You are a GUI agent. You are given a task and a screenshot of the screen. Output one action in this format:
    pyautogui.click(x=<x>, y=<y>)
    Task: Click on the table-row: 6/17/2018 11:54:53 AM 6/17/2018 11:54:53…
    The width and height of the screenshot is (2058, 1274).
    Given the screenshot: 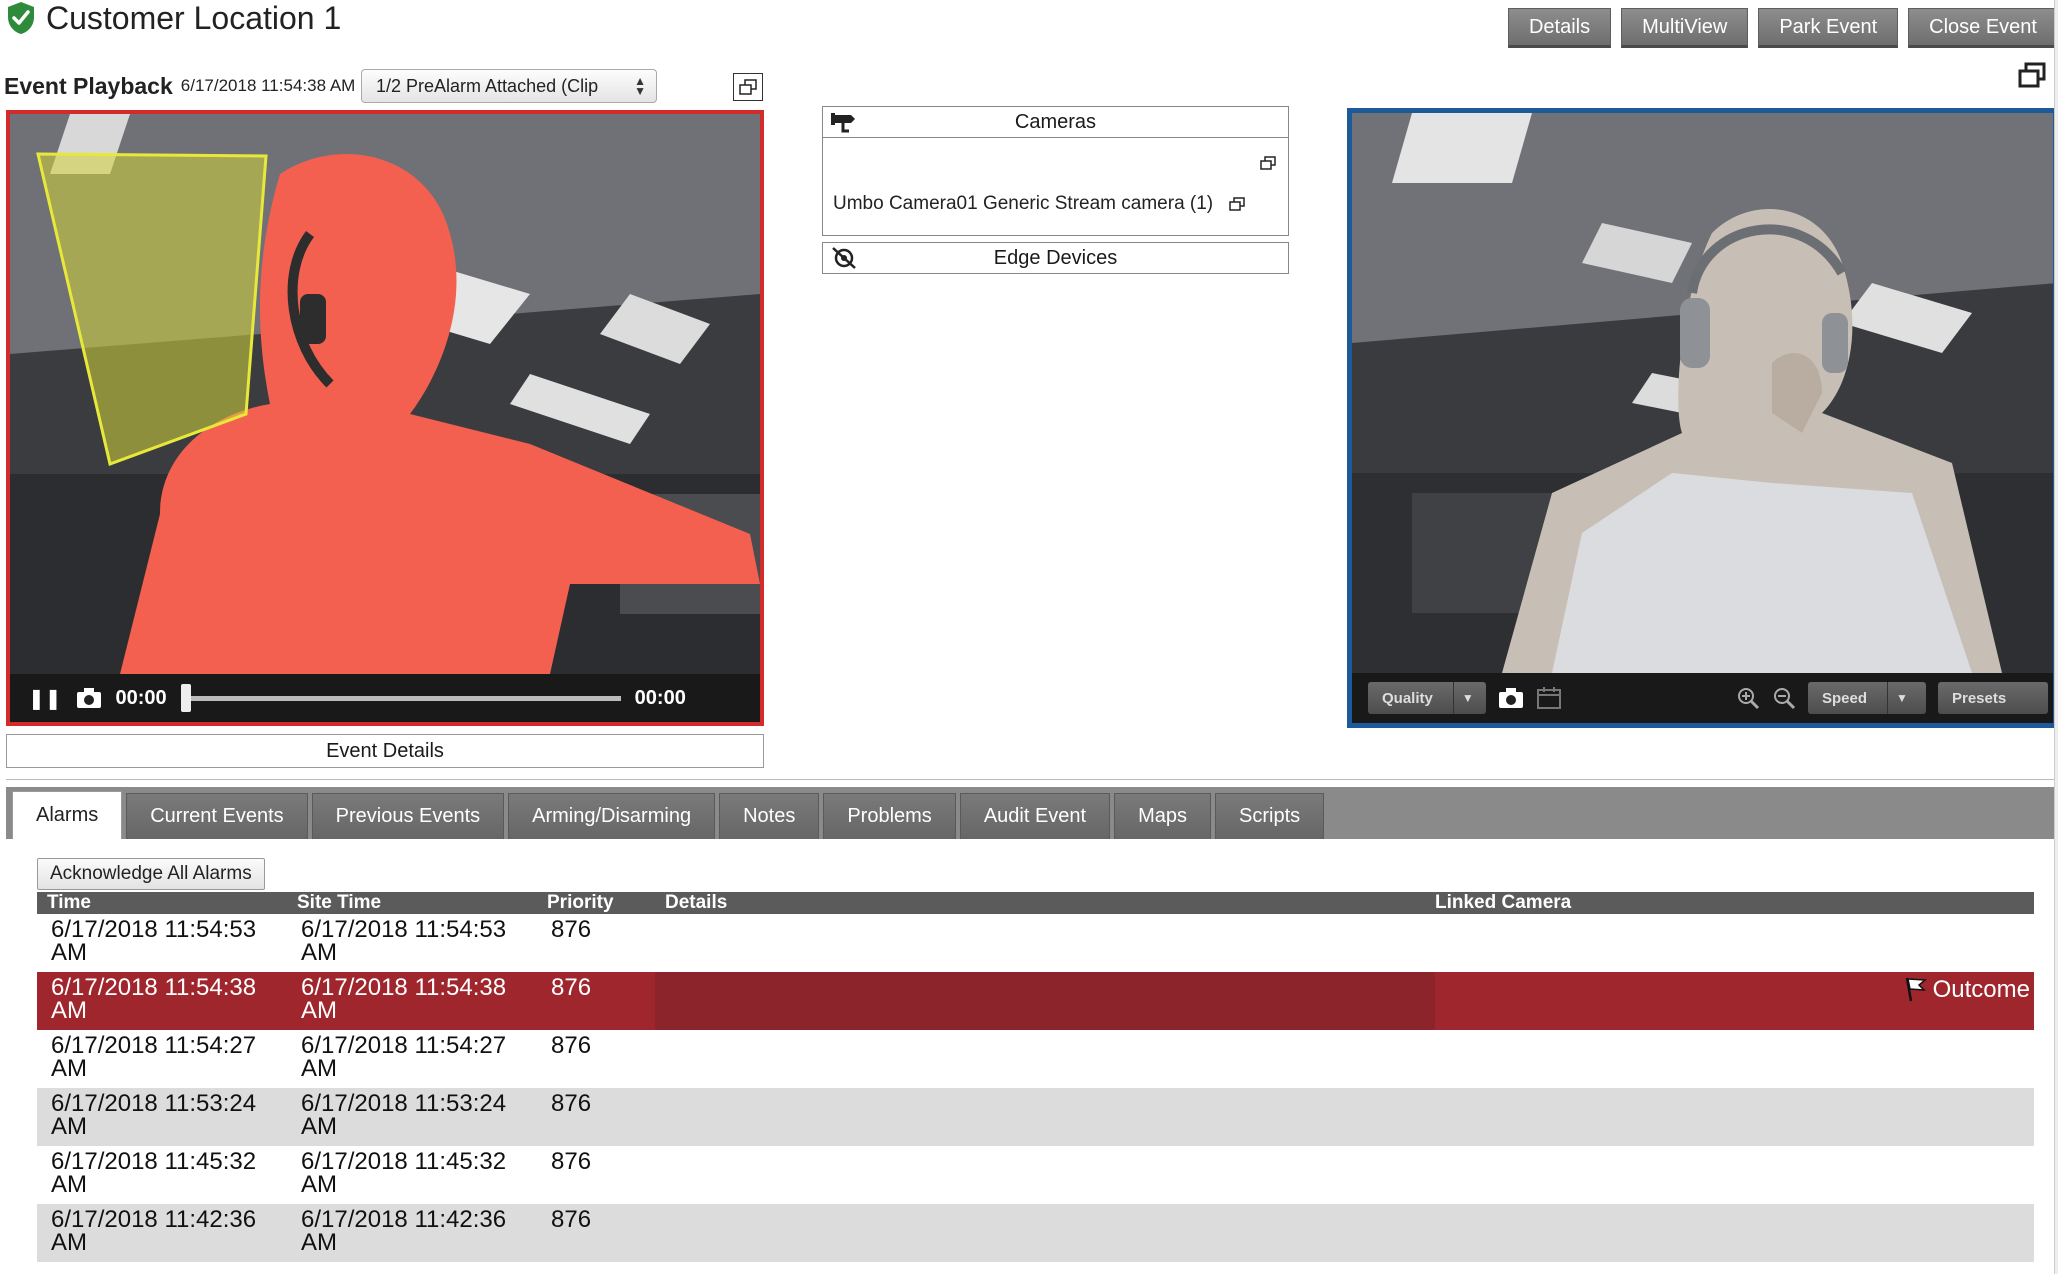 What is the action you would take?
    pyautogui.click(x=1035, y=943)
    